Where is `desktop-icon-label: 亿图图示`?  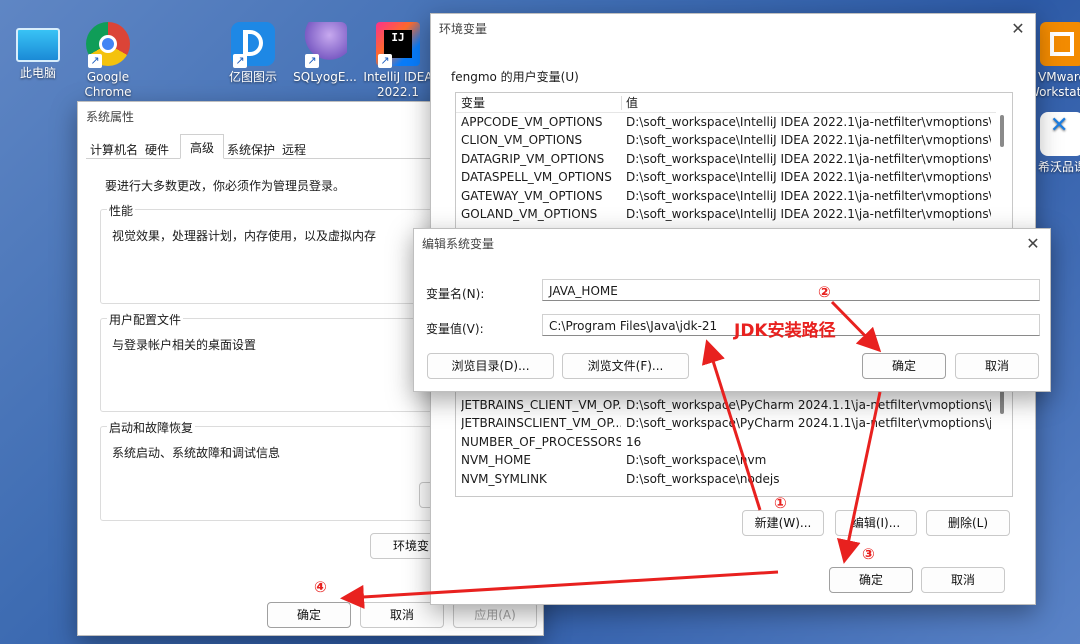
desktop-icon-label: 亿图图示 is located at coordinates (252, 77).